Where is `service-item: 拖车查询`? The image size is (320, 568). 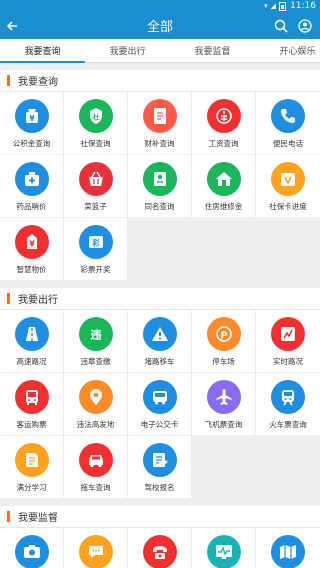 service-item: 拖车查询 is located at coordinates (95, 467).